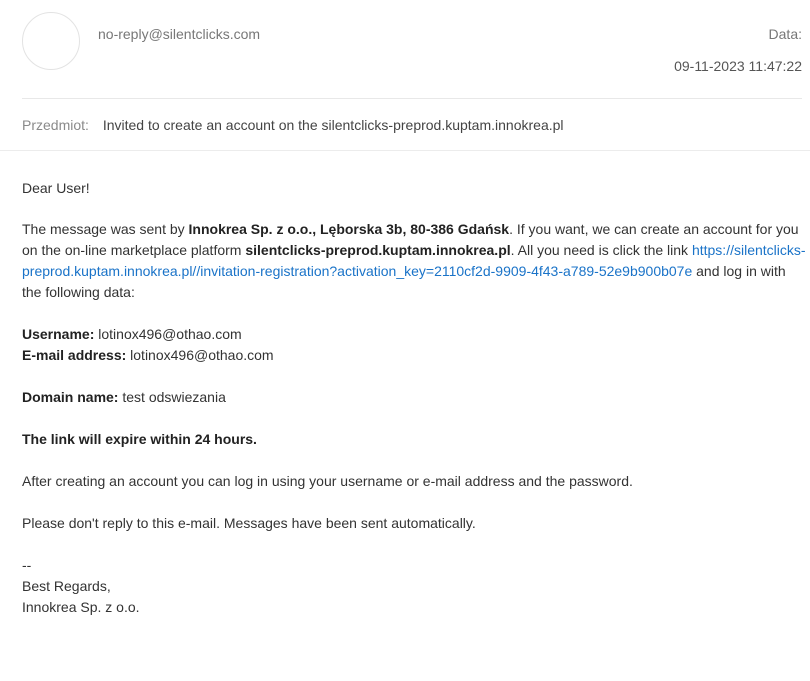 This screenshot has height=681, width=810. Describe the element at coordinates (70, 397) in the screenshot. I see `domain-label: Domain name:` at that location.